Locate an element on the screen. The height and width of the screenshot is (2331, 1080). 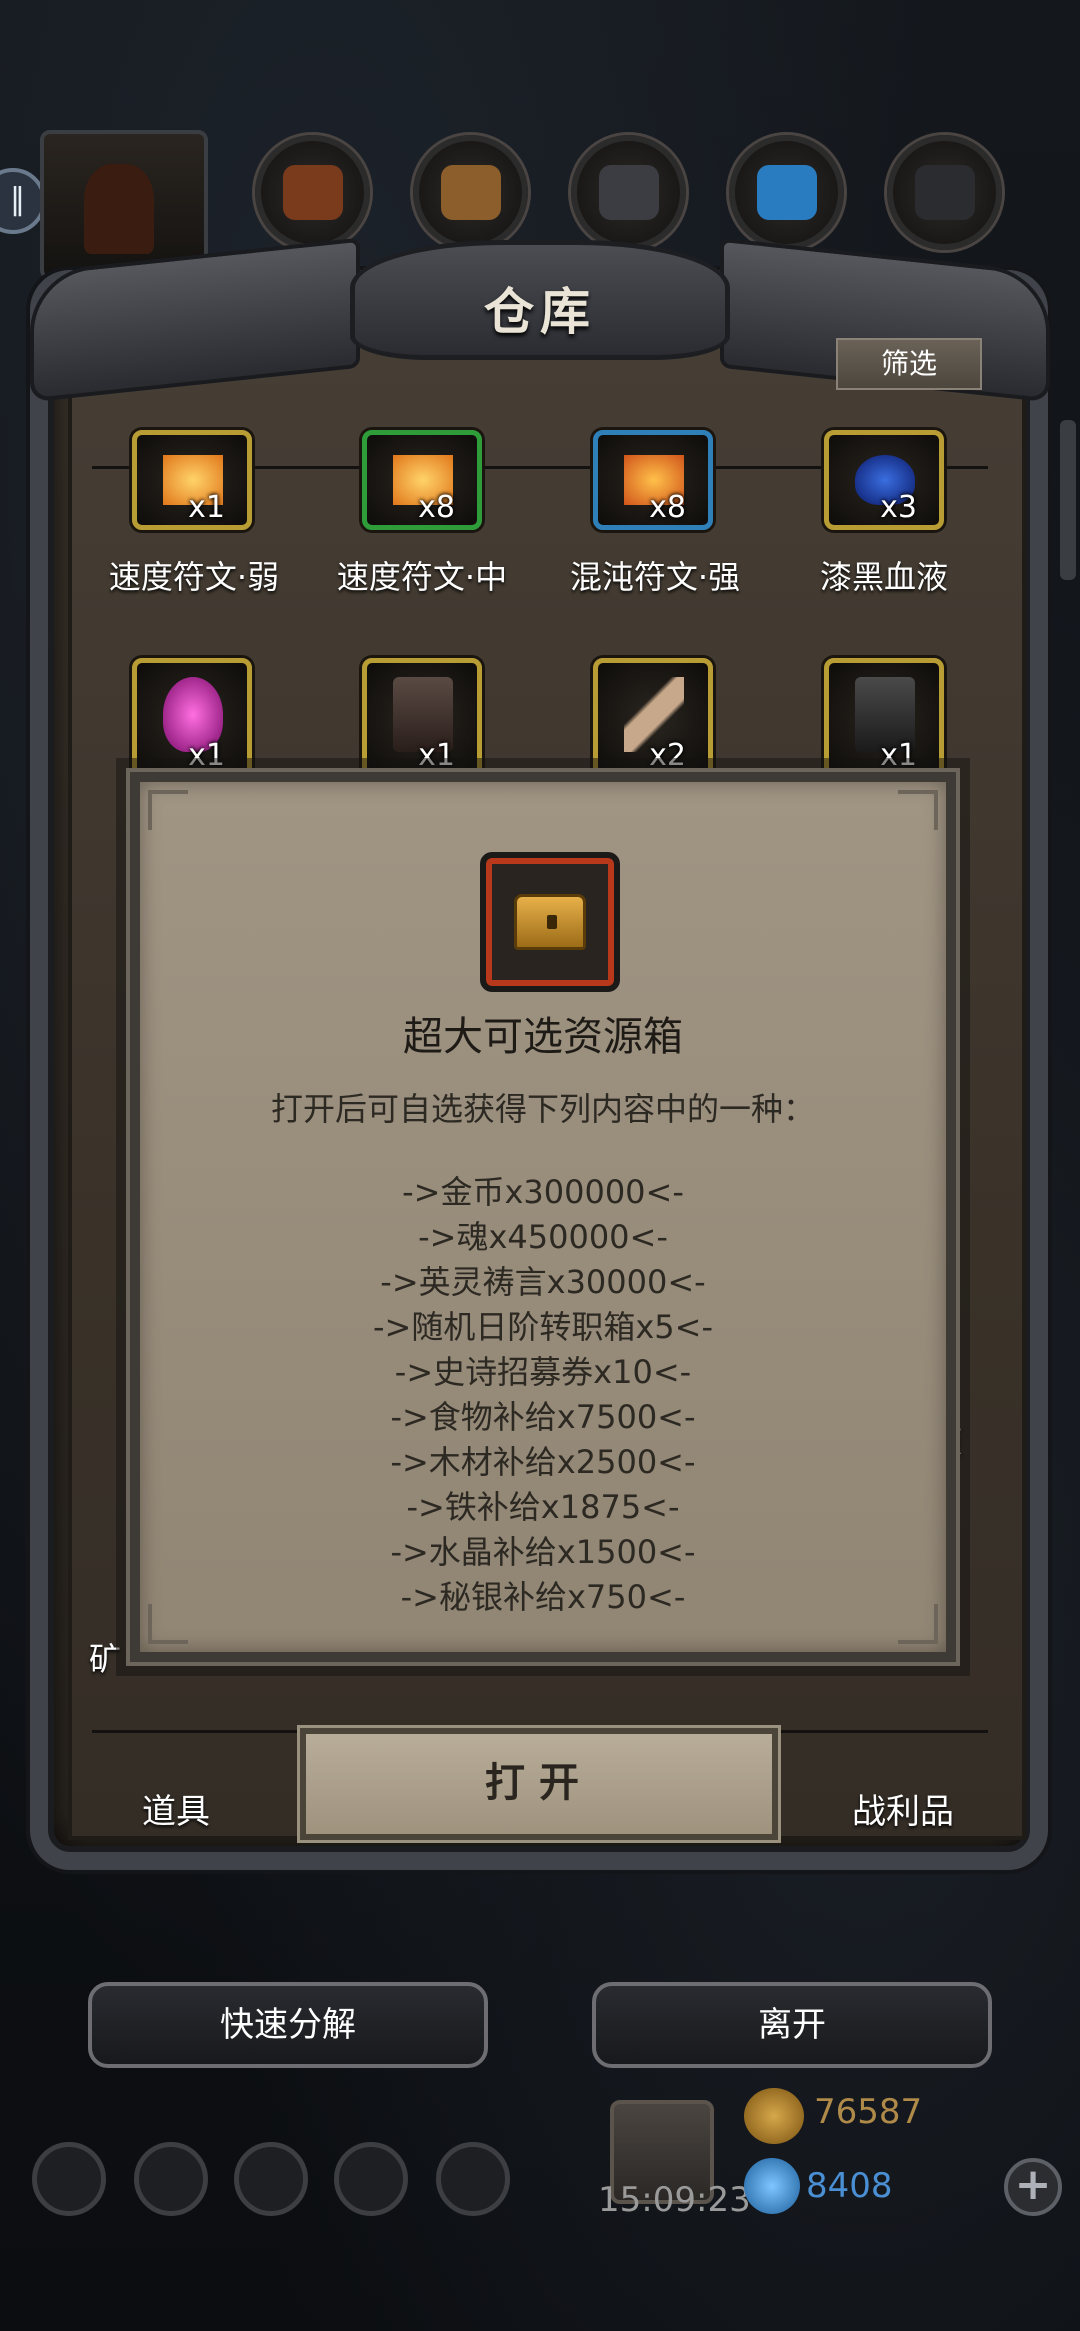
mail-icon is located at coordinates (371, 2179).